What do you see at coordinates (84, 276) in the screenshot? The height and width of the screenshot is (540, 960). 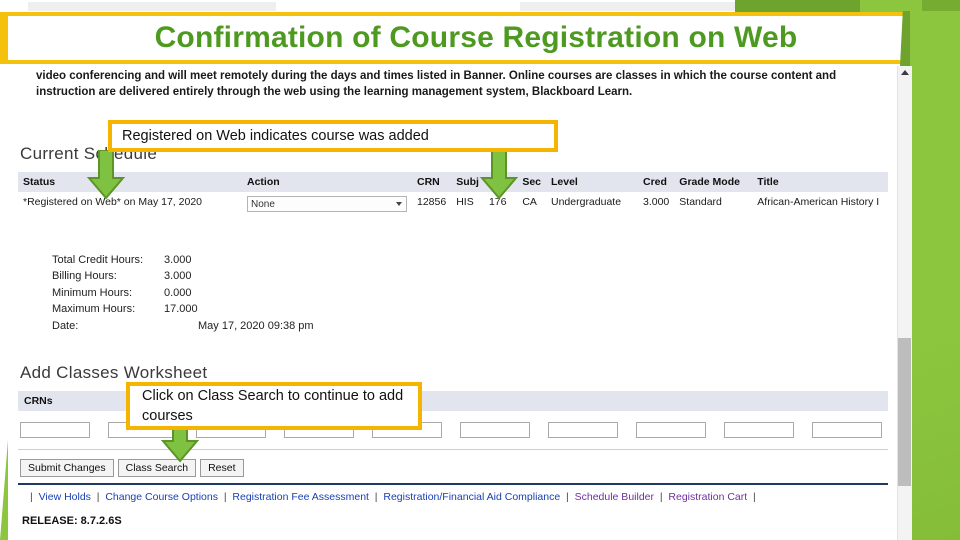 I see `summary-label: Billing Hours:` at bounding box center [84, 276].